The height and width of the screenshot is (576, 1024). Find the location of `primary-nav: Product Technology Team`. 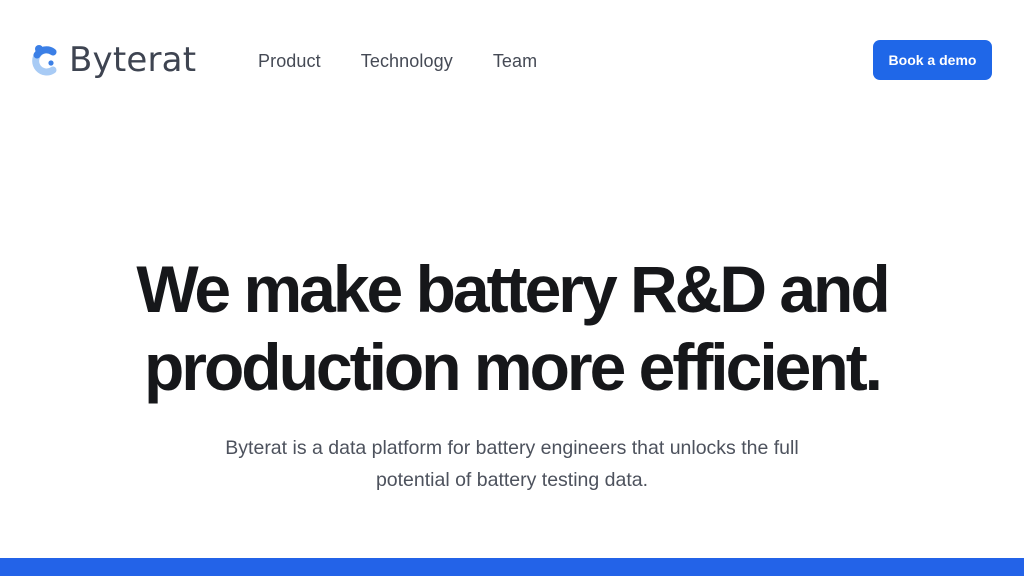

primary-nav: Product Technology Team is located at coordinates (417, 61).